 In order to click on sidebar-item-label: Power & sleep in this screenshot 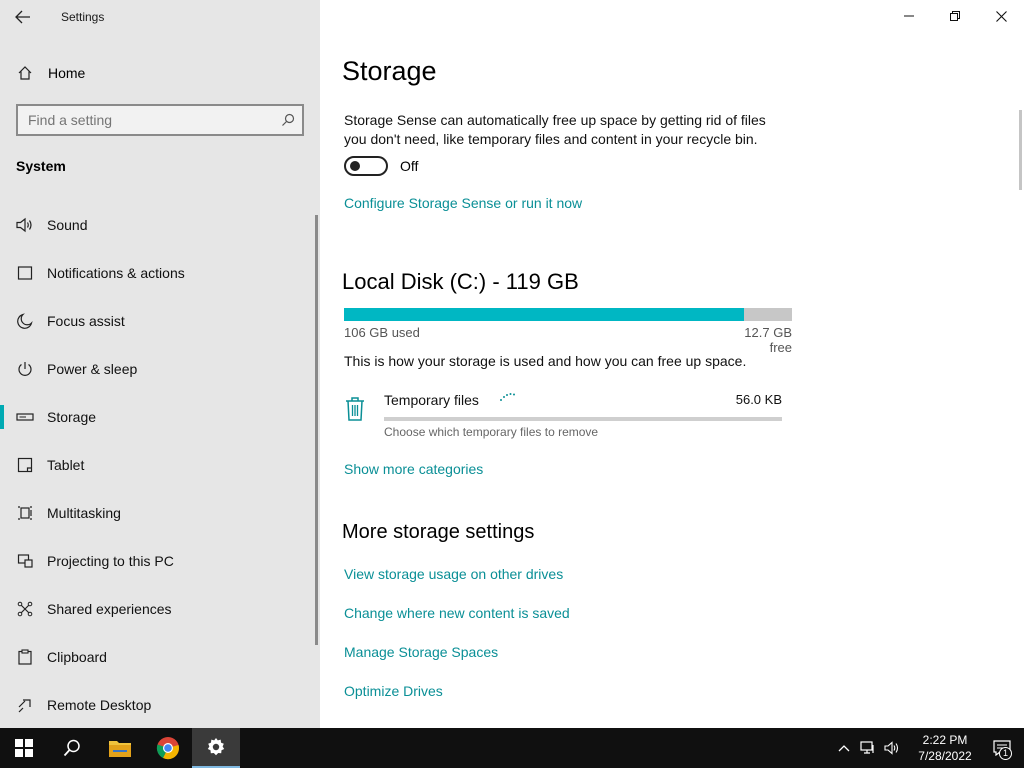, I will do `click(92, 369)`.